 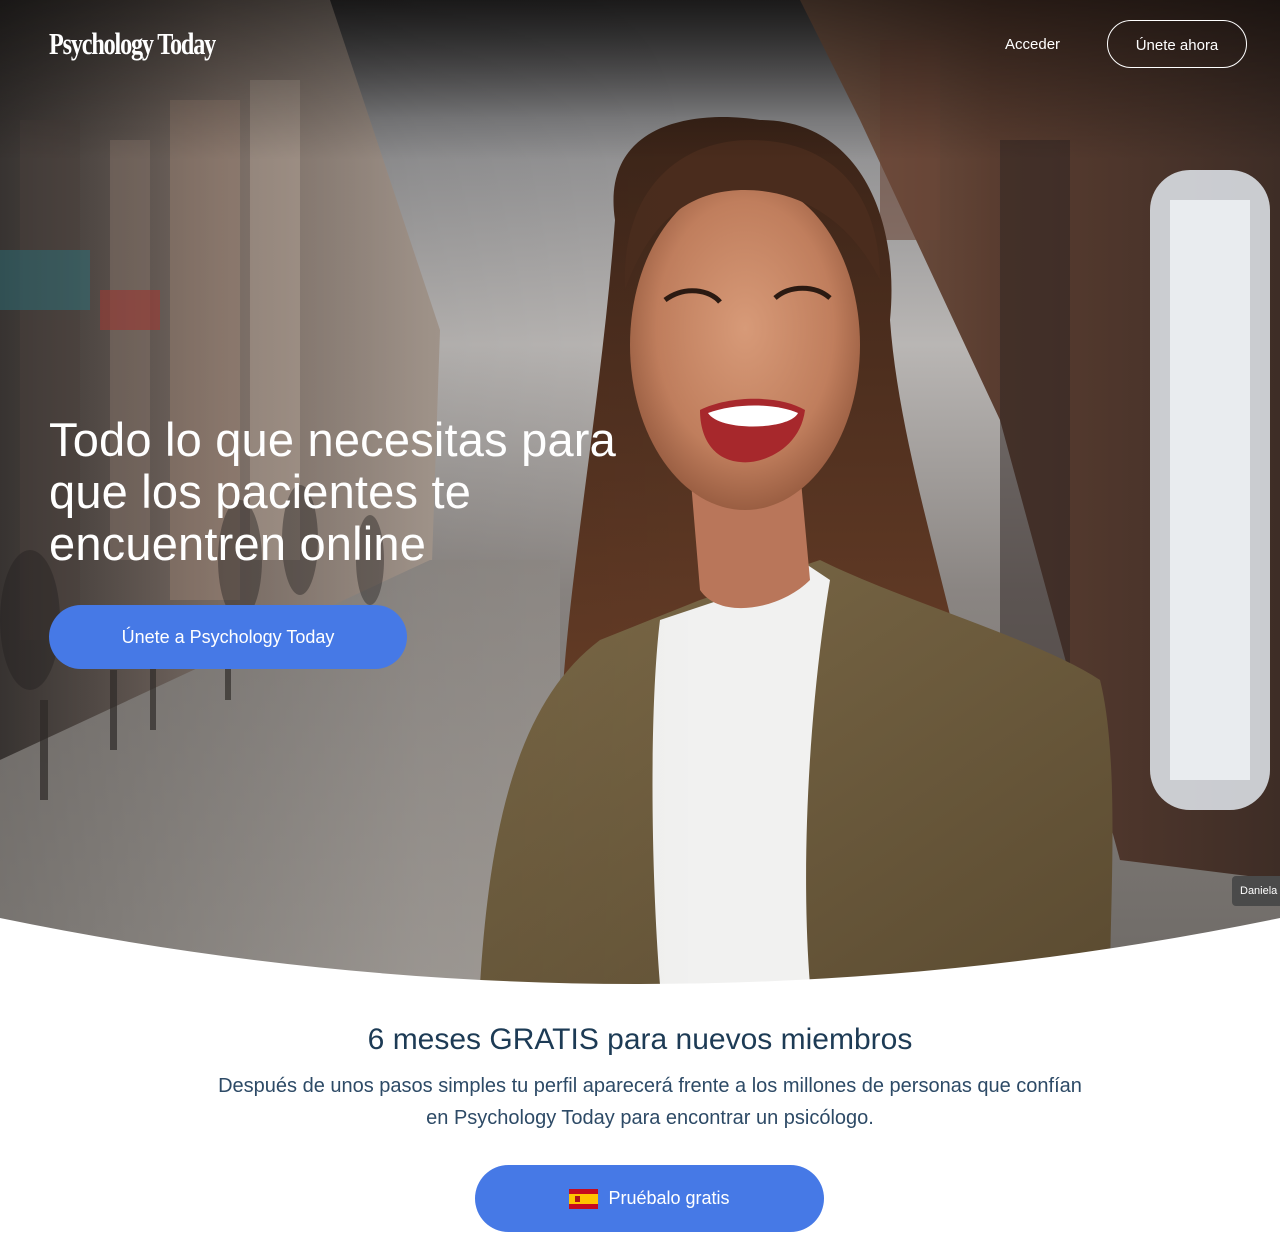 What do you see at coordinates (1256, 891) in the screenshot?
I see `photo-credit-tag: Daniela` at bounding box center [1256, 891].